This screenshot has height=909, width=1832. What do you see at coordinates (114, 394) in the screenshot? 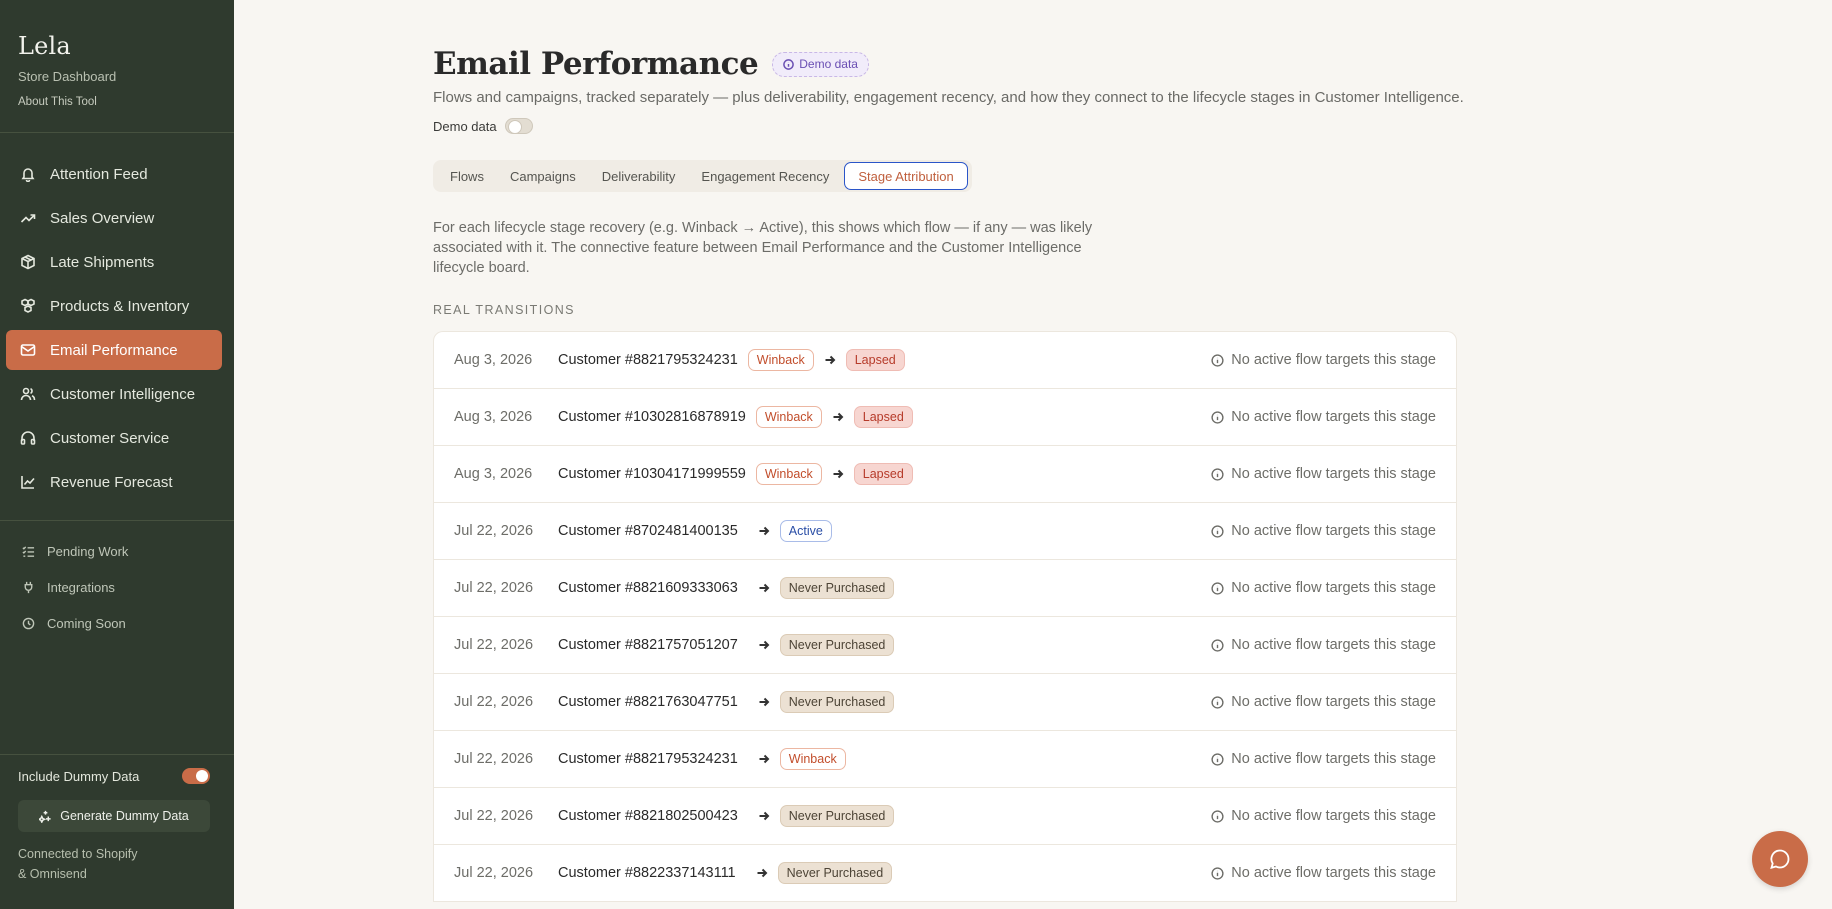
I see `sidebar-item-customer-intelligence: Customer Intelligence` at bounding box center [114, 394].